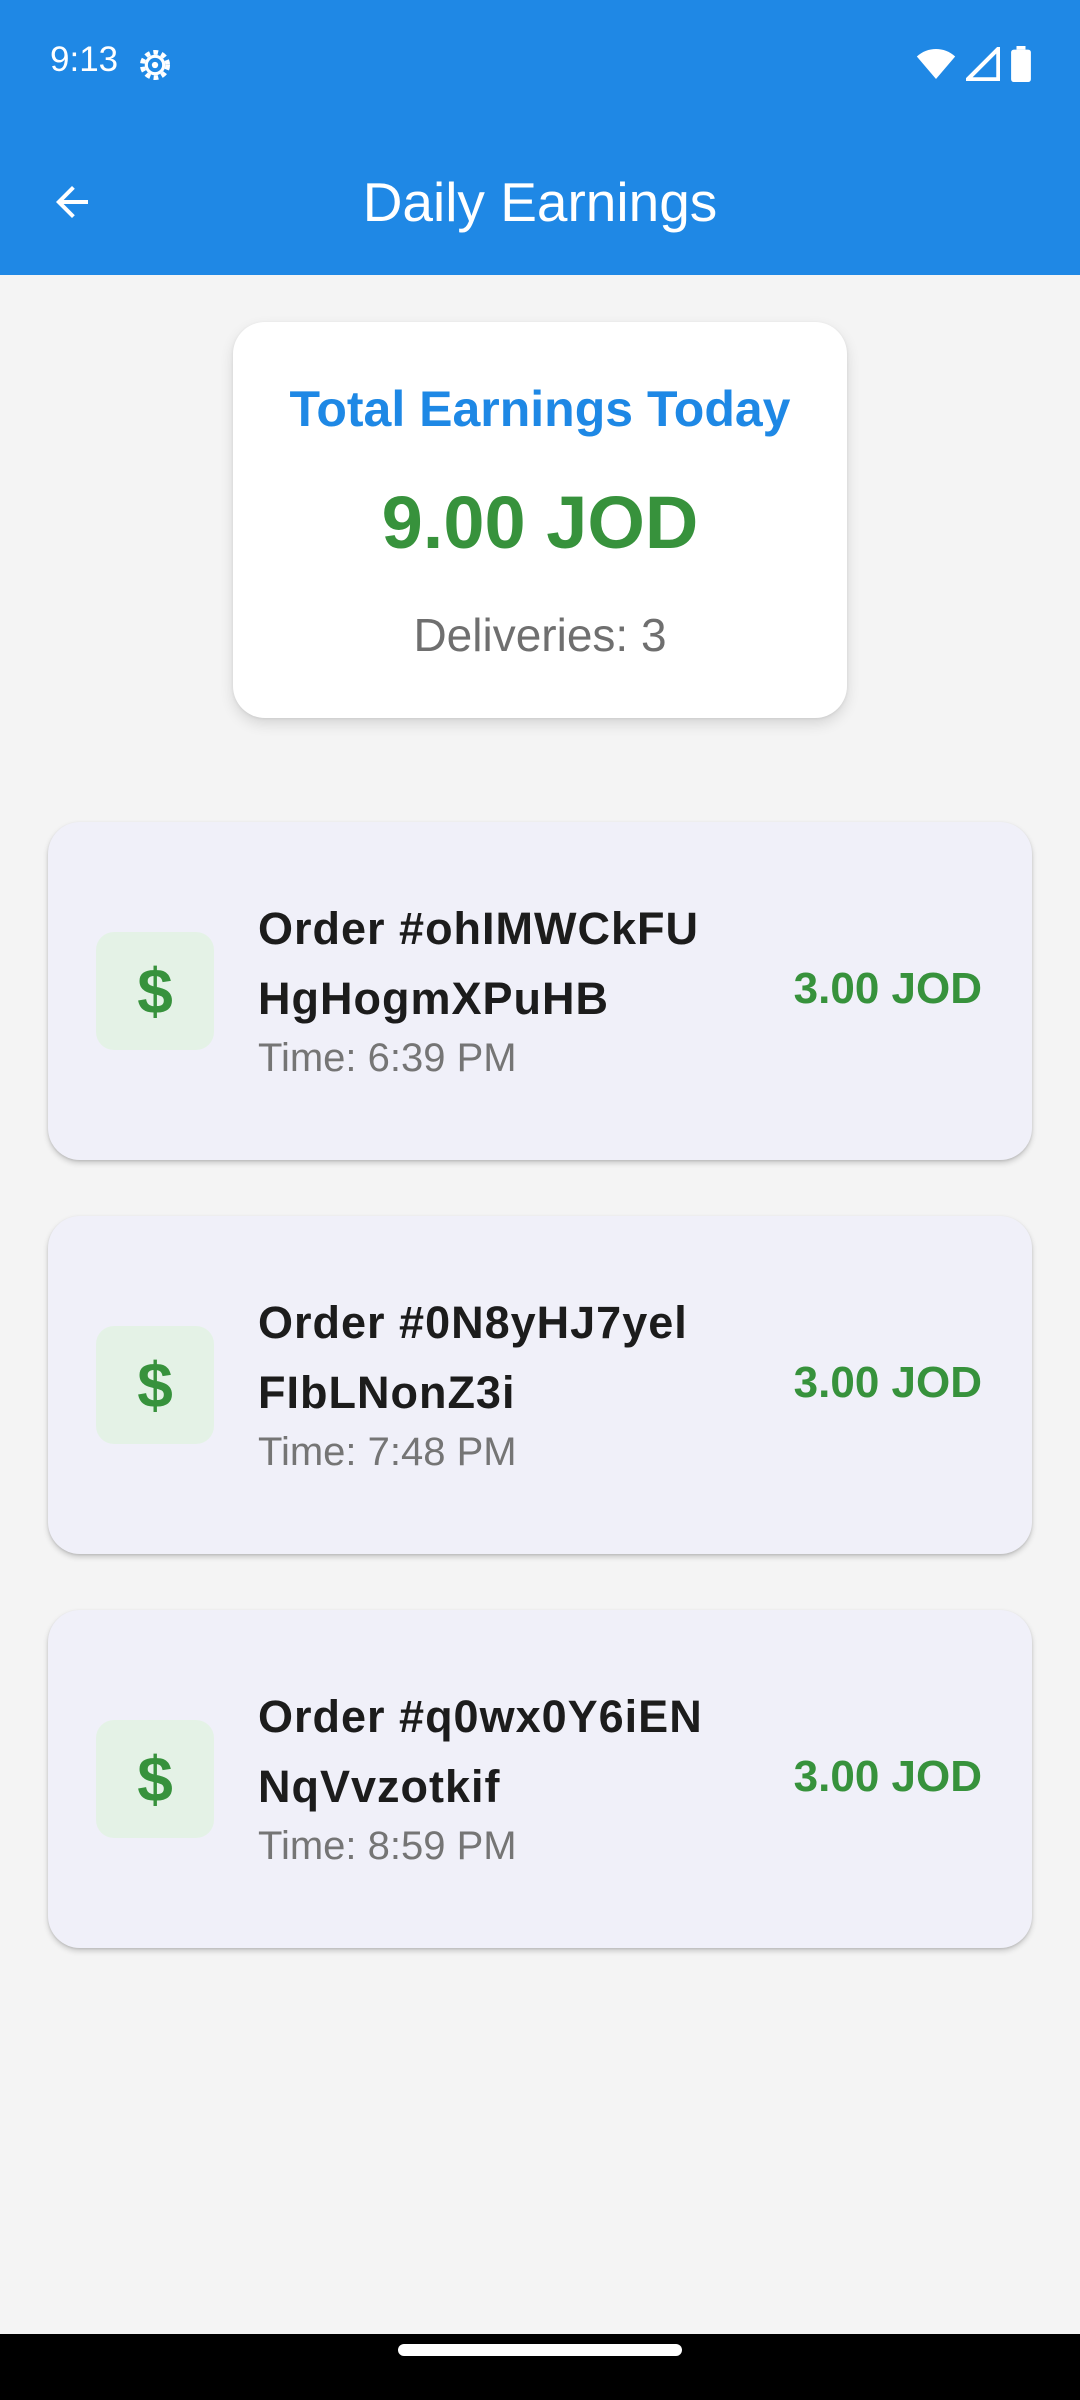  What do you see at coordinates (518, 1358) in the screenshot?
I see `order-title: Order #0N8yHJ7yel FIbLNonZ3i` at bounding box center [518, 1358].